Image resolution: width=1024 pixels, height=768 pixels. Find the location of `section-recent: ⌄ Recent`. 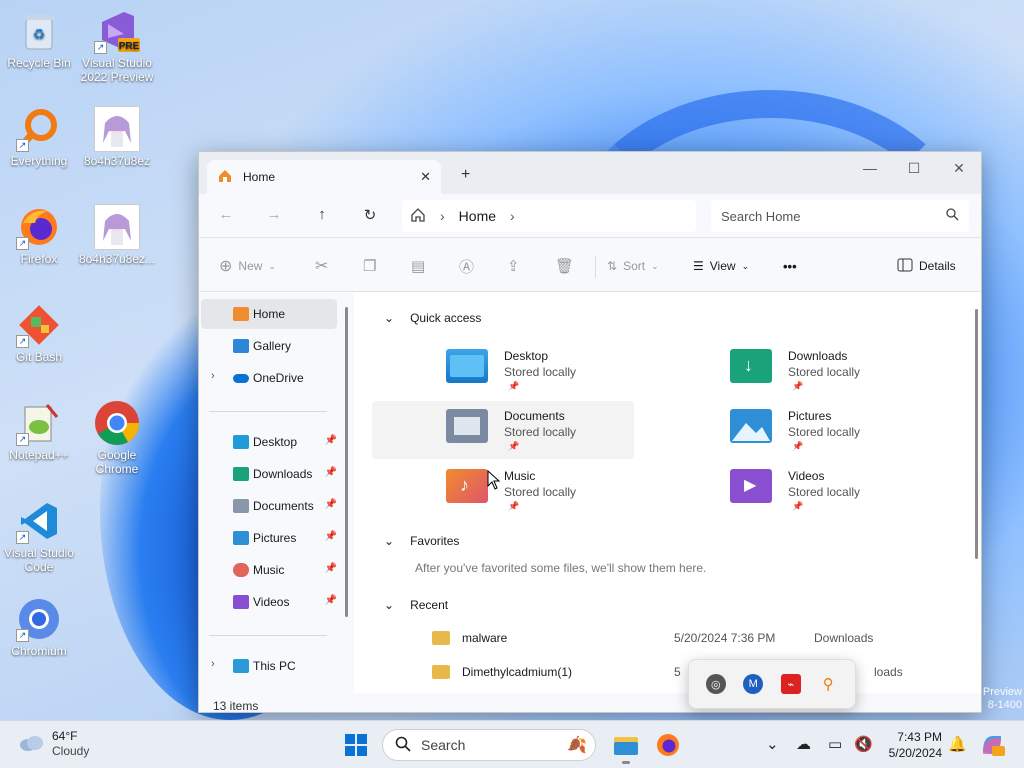

section-recent: ⌄ Recent is located at coordinates (416, 605).